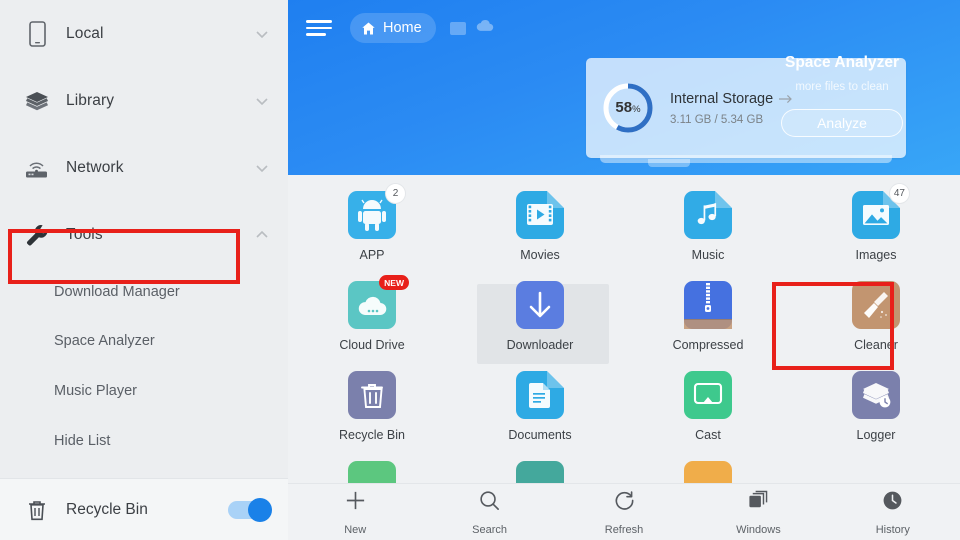 The width and height of the screenshot is (960, 540). What do you see at coordinates (892, 503) in the screenshot?
I see `history-icon` at bounding box center [892, 503].